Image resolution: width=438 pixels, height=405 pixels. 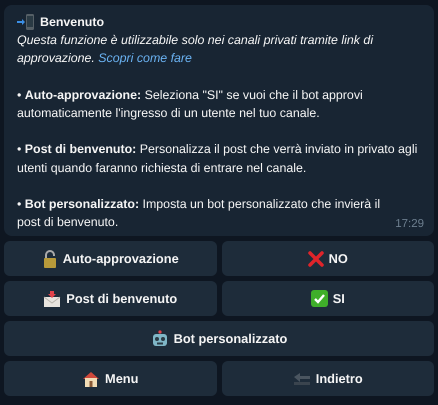 What do you see at coordinates (72, 22) in the screenshot?
I see `message-title: Benvenuto` at bounding box center [72, 22].